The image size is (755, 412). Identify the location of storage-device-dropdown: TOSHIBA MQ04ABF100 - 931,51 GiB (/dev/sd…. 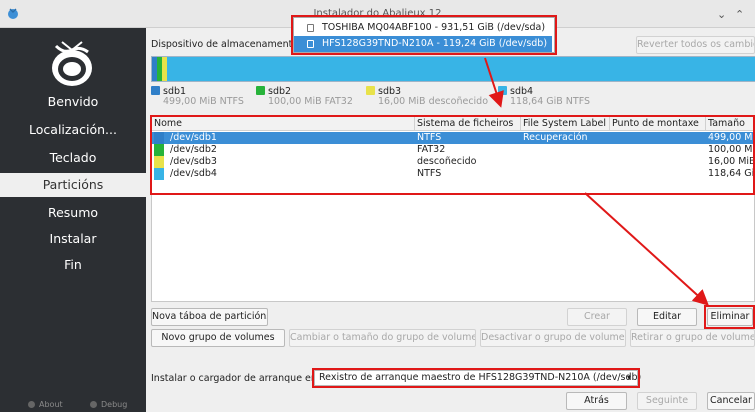
(424, 35).